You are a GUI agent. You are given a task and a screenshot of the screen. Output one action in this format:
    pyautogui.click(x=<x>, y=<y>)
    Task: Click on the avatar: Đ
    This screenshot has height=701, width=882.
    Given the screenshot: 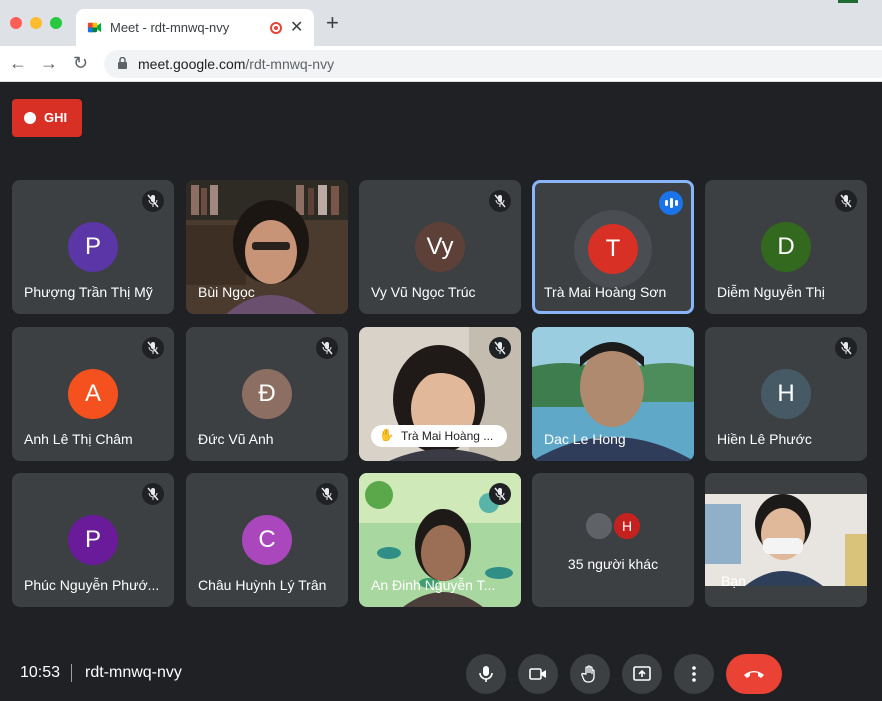 What is the action you would take?
    pyautogui.click(x=267, y=394)
    